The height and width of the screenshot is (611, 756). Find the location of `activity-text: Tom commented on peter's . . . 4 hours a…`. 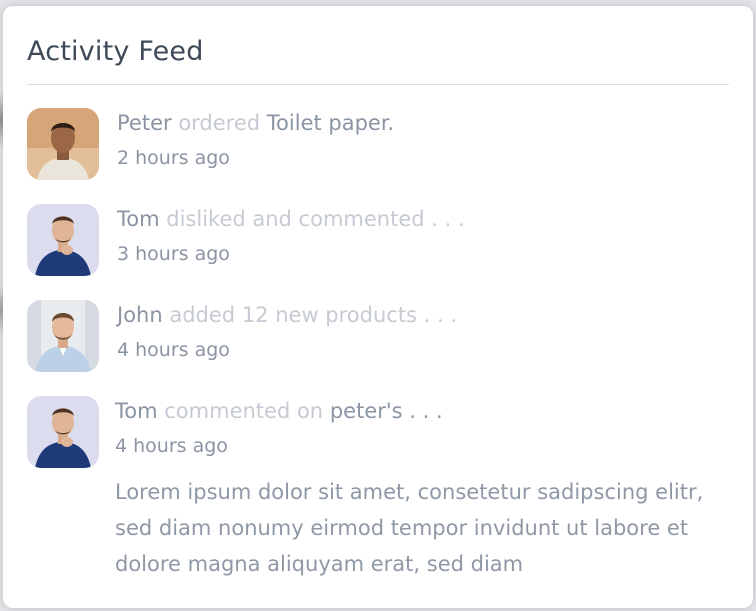

activity-text: Tom commented on peter's . . . 4 hours a… is located at coordinates (422, 428).